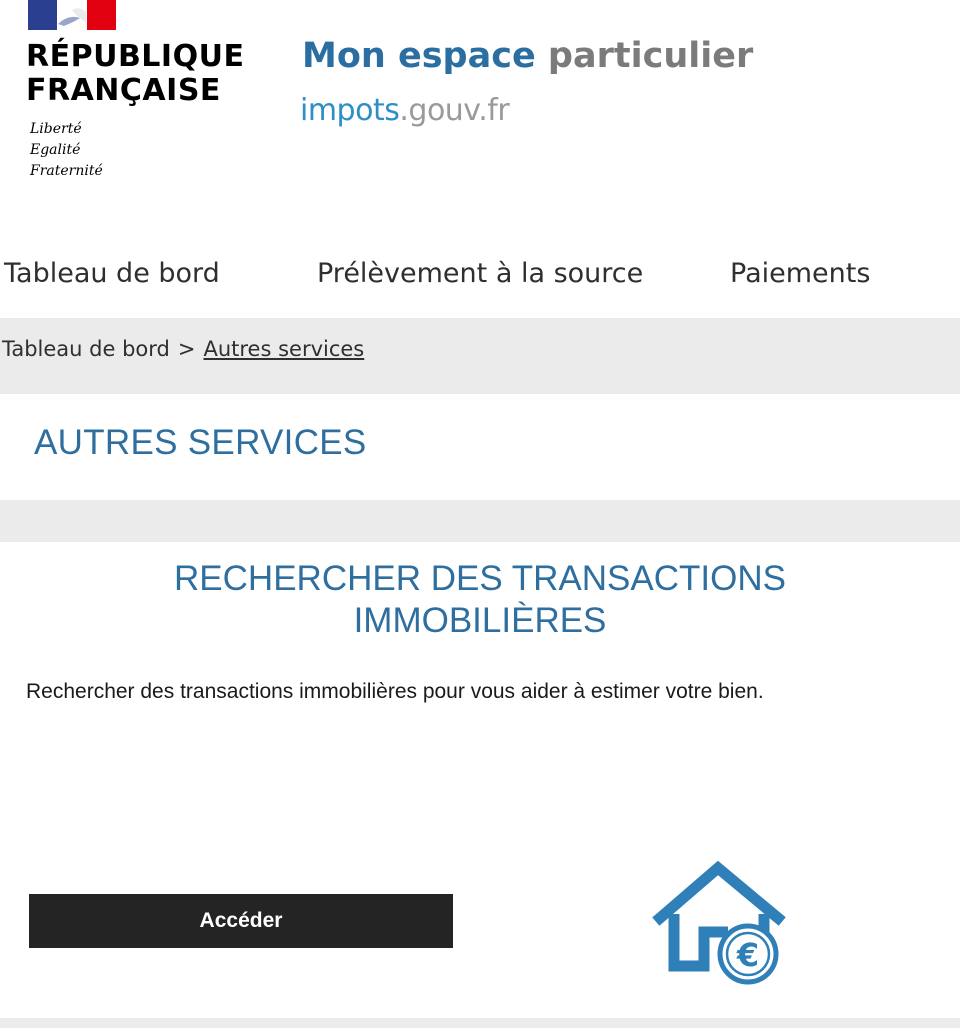  I want to click on breadcrumb: Tableau de bord > Autres services, so click(480, 356).